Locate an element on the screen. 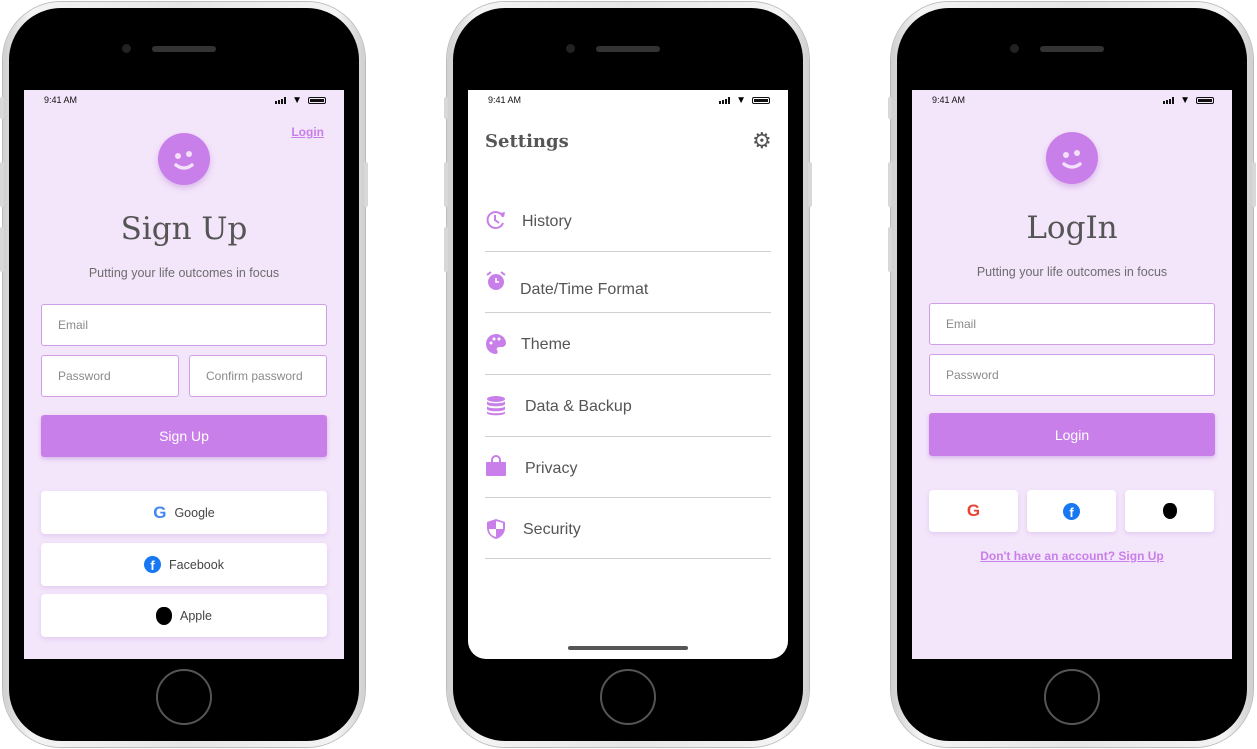 The image size is (1257, 749). google-signup-button: G Google is located at coordinates (184, 512).